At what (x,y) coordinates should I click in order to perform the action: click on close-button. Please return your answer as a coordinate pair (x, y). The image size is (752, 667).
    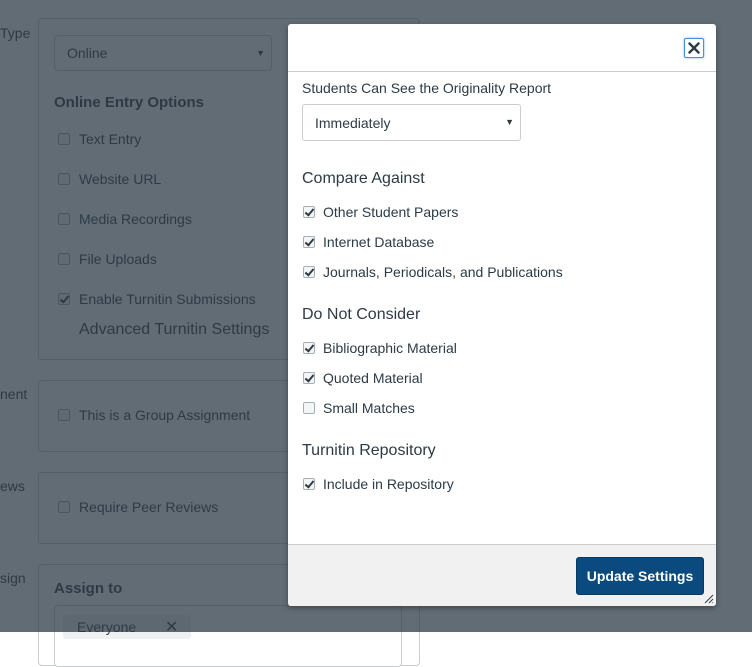
    Looking at the image, I should click on (694, 48).